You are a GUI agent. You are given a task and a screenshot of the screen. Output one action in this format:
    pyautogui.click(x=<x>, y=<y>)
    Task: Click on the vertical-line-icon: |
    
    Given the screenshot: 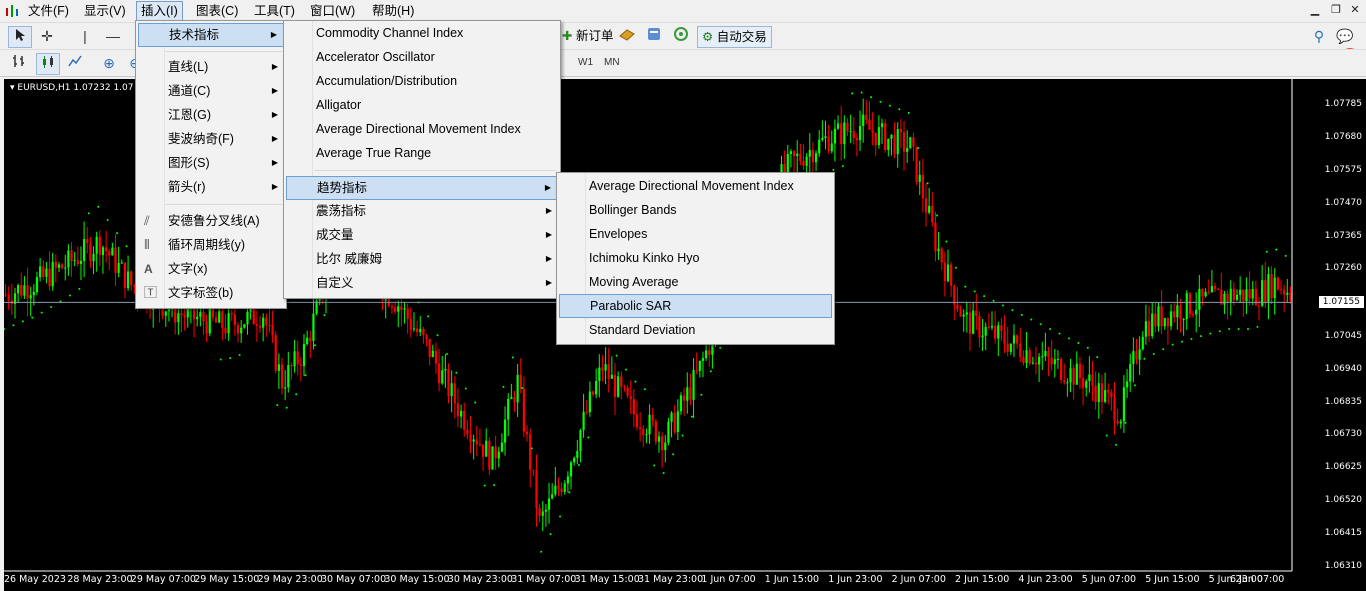 What is the action you would take?
    pyautogui.click(x=85, y=36)
    